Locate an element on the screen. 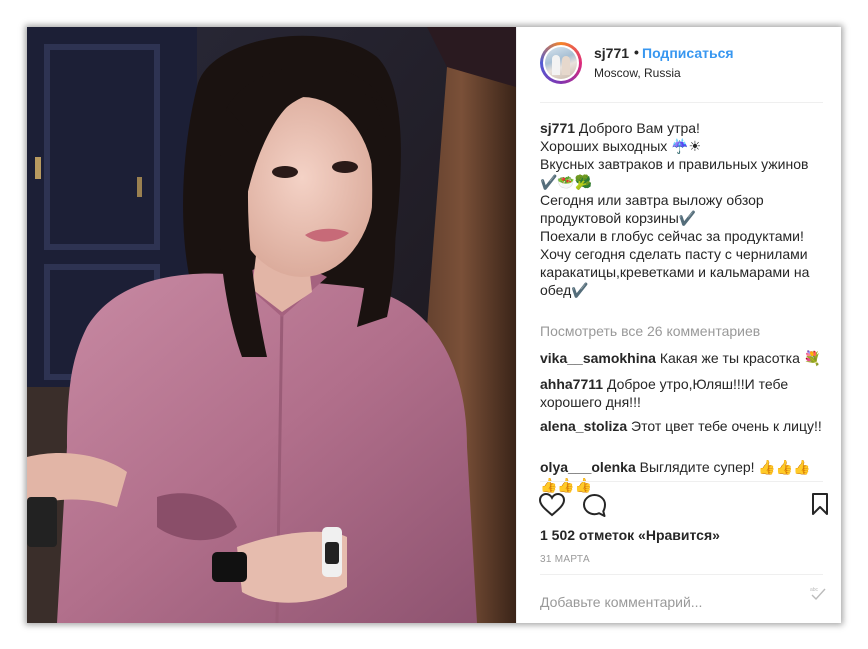 The width and height of the screenshot is (868, 649). comment-text: Этот цвет тебе очень к лицу!! is located at coordinates (726, 426).